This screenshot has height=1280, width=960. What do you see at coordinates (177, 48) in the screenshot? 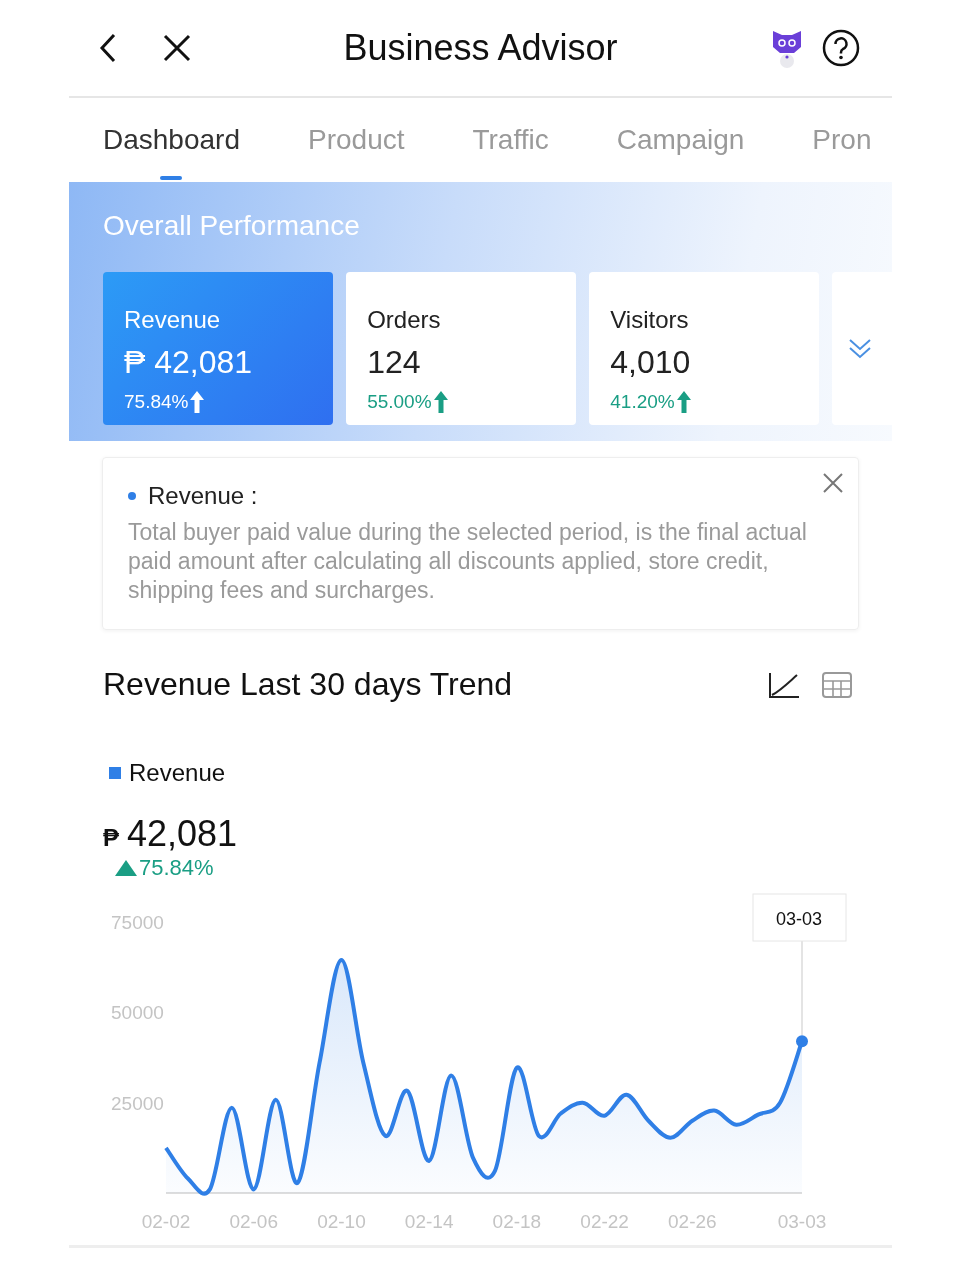
I see `close-button` at bounding box center [177, 48].